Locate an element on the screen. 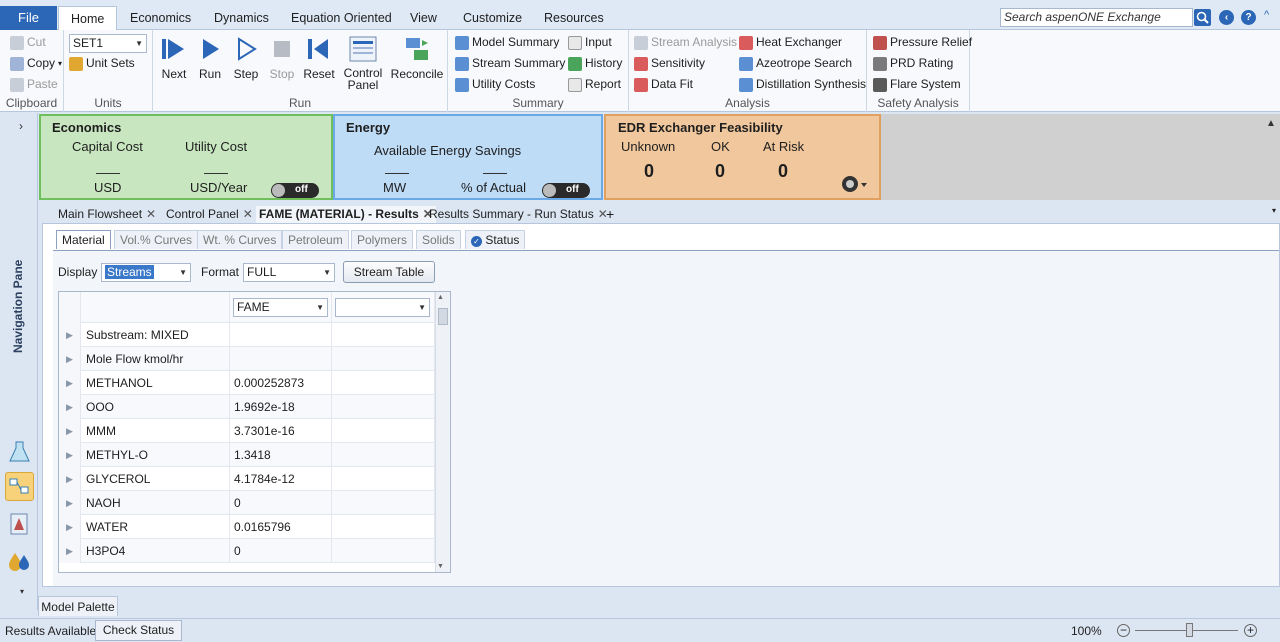 The width and height of the screenshot is (1280, 642). heat-exchanger-button: Heat Exchanger is located at coordinates (790, 42).